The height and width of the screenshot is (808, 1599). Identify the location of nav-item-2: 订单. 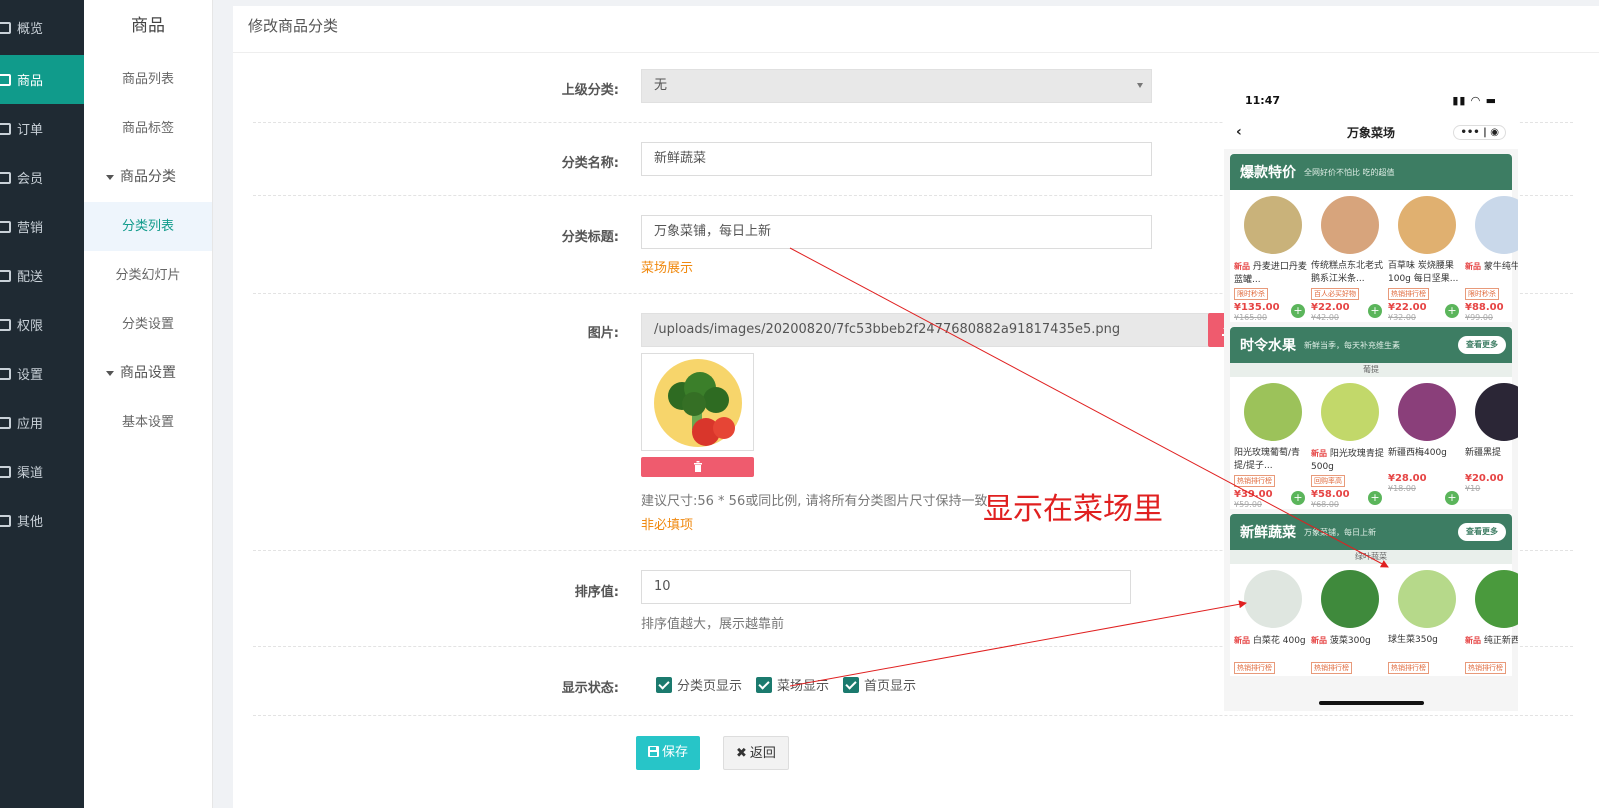
(42, 128).